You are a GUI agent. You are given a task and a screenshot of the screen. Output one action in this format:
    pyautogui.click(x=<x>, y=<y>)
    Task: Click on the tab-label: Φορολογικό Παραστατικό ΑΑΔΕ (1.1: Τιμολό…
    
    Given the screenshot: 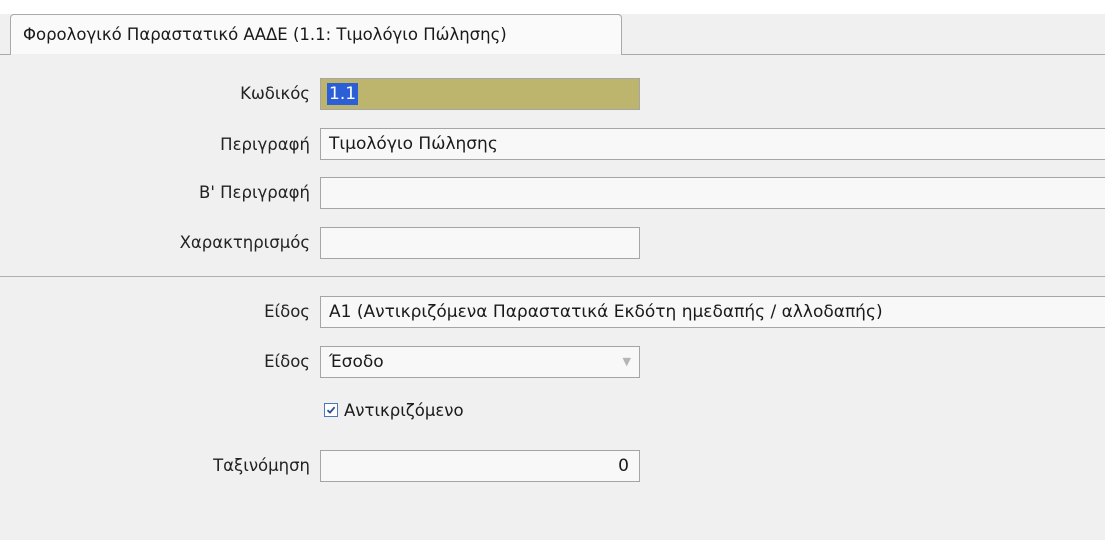 What is the action you would take?
    pyautogui.click(x=265, y=34)
    